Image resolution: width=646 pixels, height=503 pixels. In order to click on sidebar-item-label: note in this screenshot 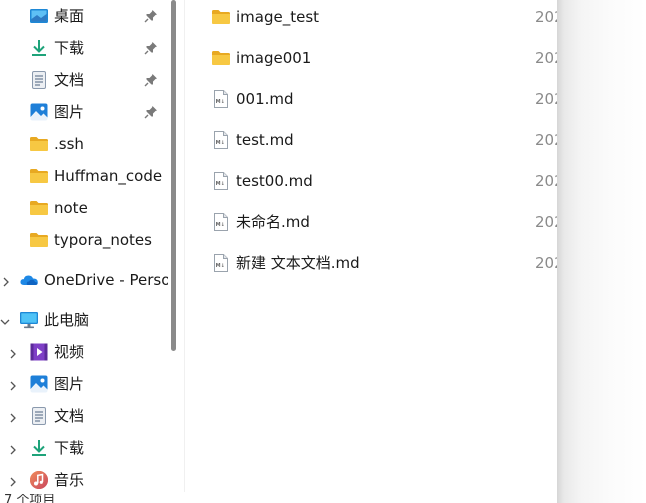, I will do `click(71, 208)`.